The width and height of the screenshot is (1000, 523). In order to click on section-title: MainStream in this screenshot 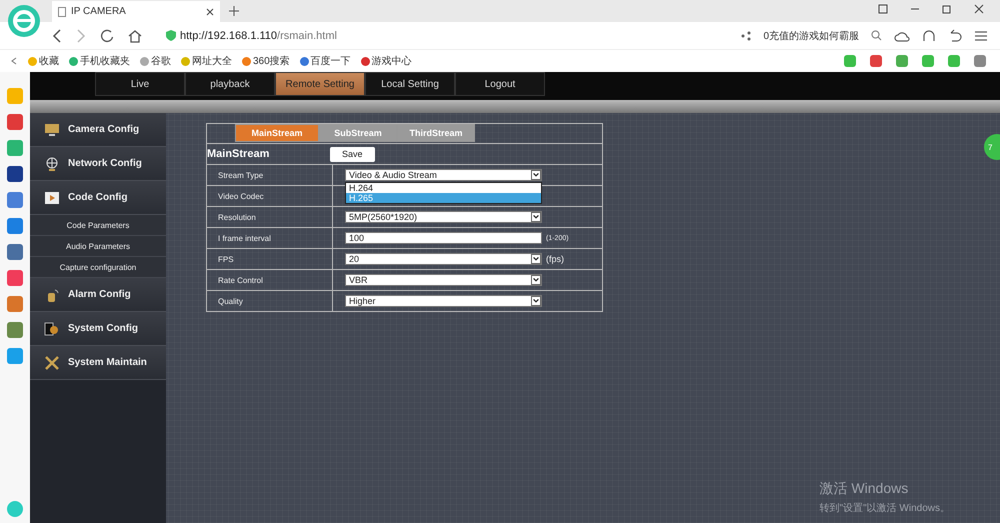, I will do `click(238, 154)`.